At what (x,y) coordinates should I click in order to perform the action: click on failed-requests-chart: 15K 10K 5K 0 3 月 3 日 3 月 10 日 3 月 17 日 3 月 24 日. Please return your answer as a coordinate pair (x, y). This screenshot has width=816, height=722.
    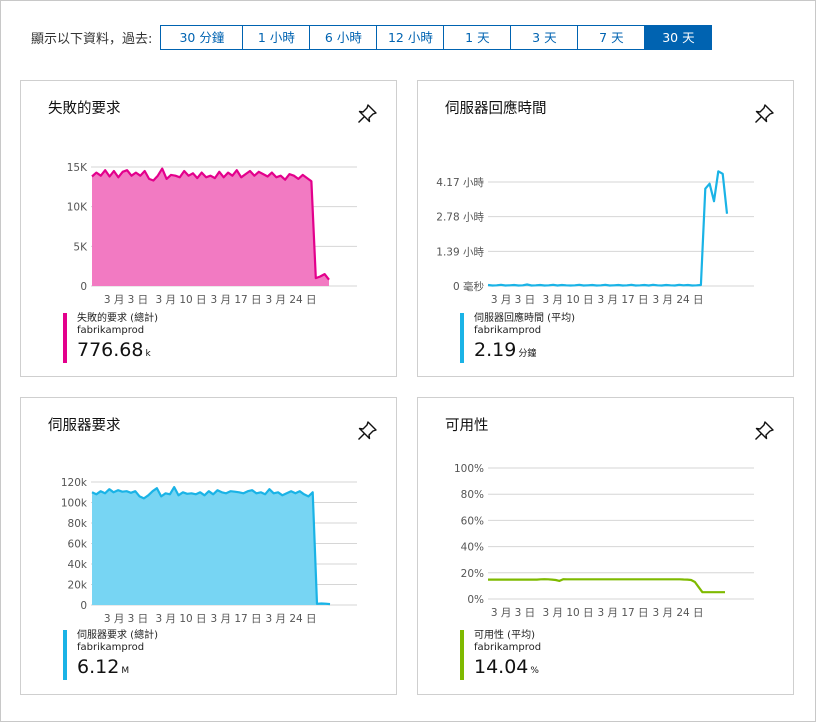
    Looking at the image, I should click on (212, 234).